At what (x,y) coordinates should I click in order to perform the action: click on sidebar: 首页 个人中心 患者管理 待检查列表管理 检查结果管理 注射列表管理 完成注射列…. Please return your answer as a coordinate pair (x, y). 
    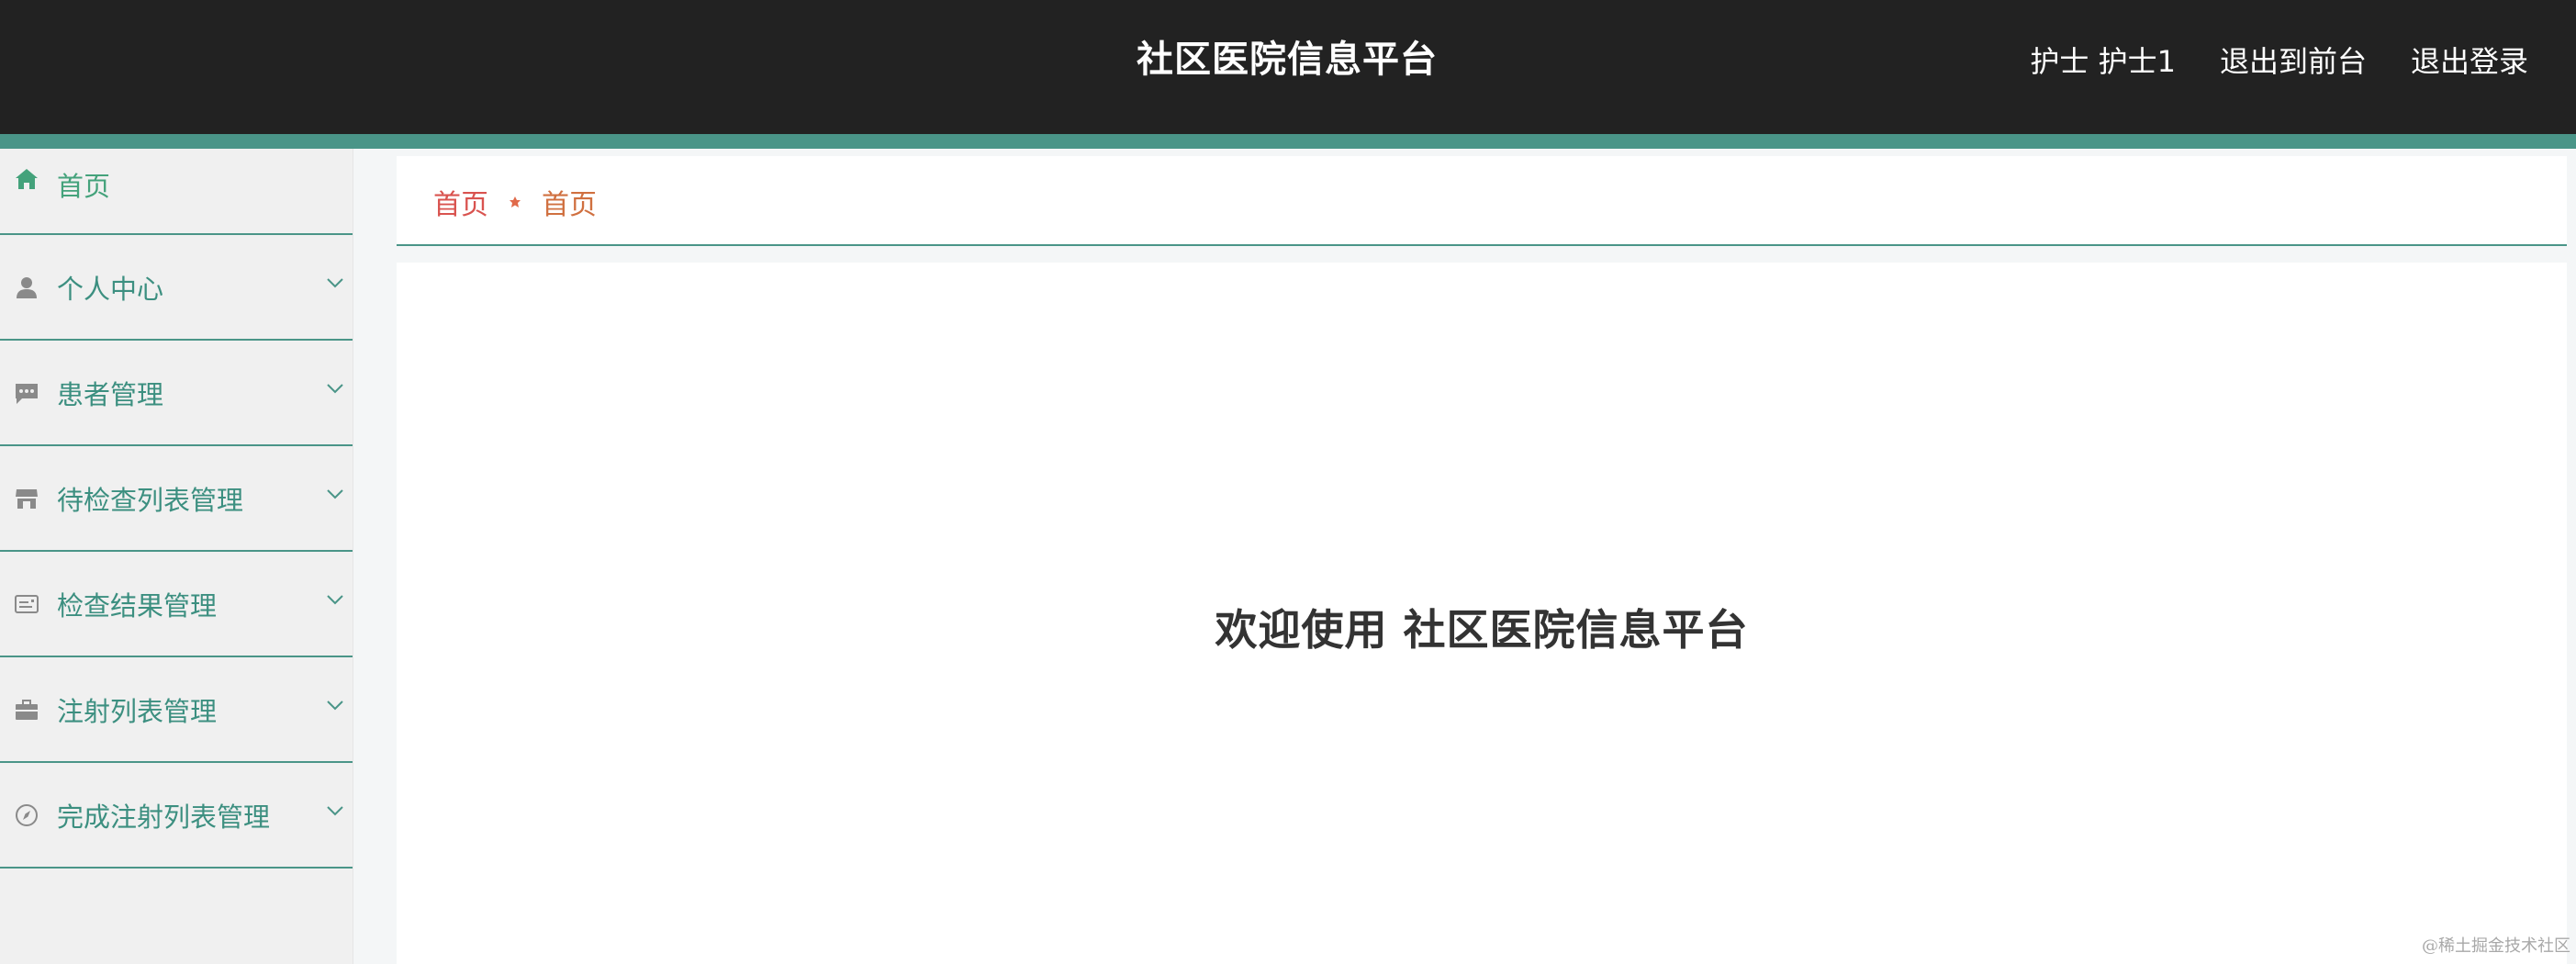
    Looking at the image, I should click on (176, 556).